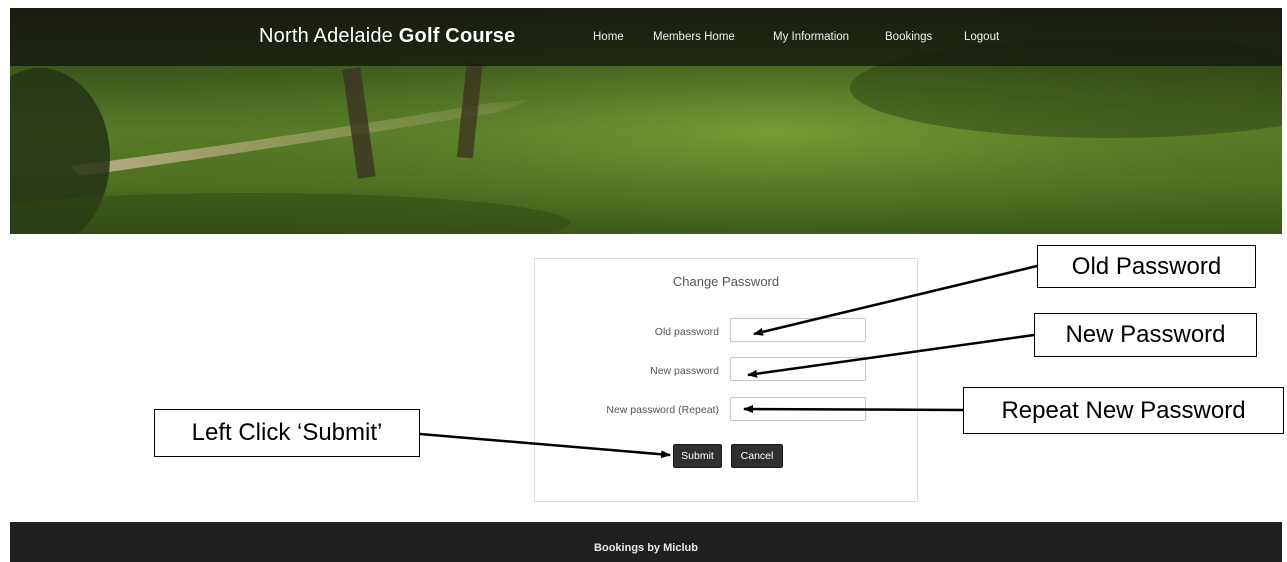 This screenshot has height=562, width=1287. I want to click on brand-prefix: North Adelaide, so click(329, 36).